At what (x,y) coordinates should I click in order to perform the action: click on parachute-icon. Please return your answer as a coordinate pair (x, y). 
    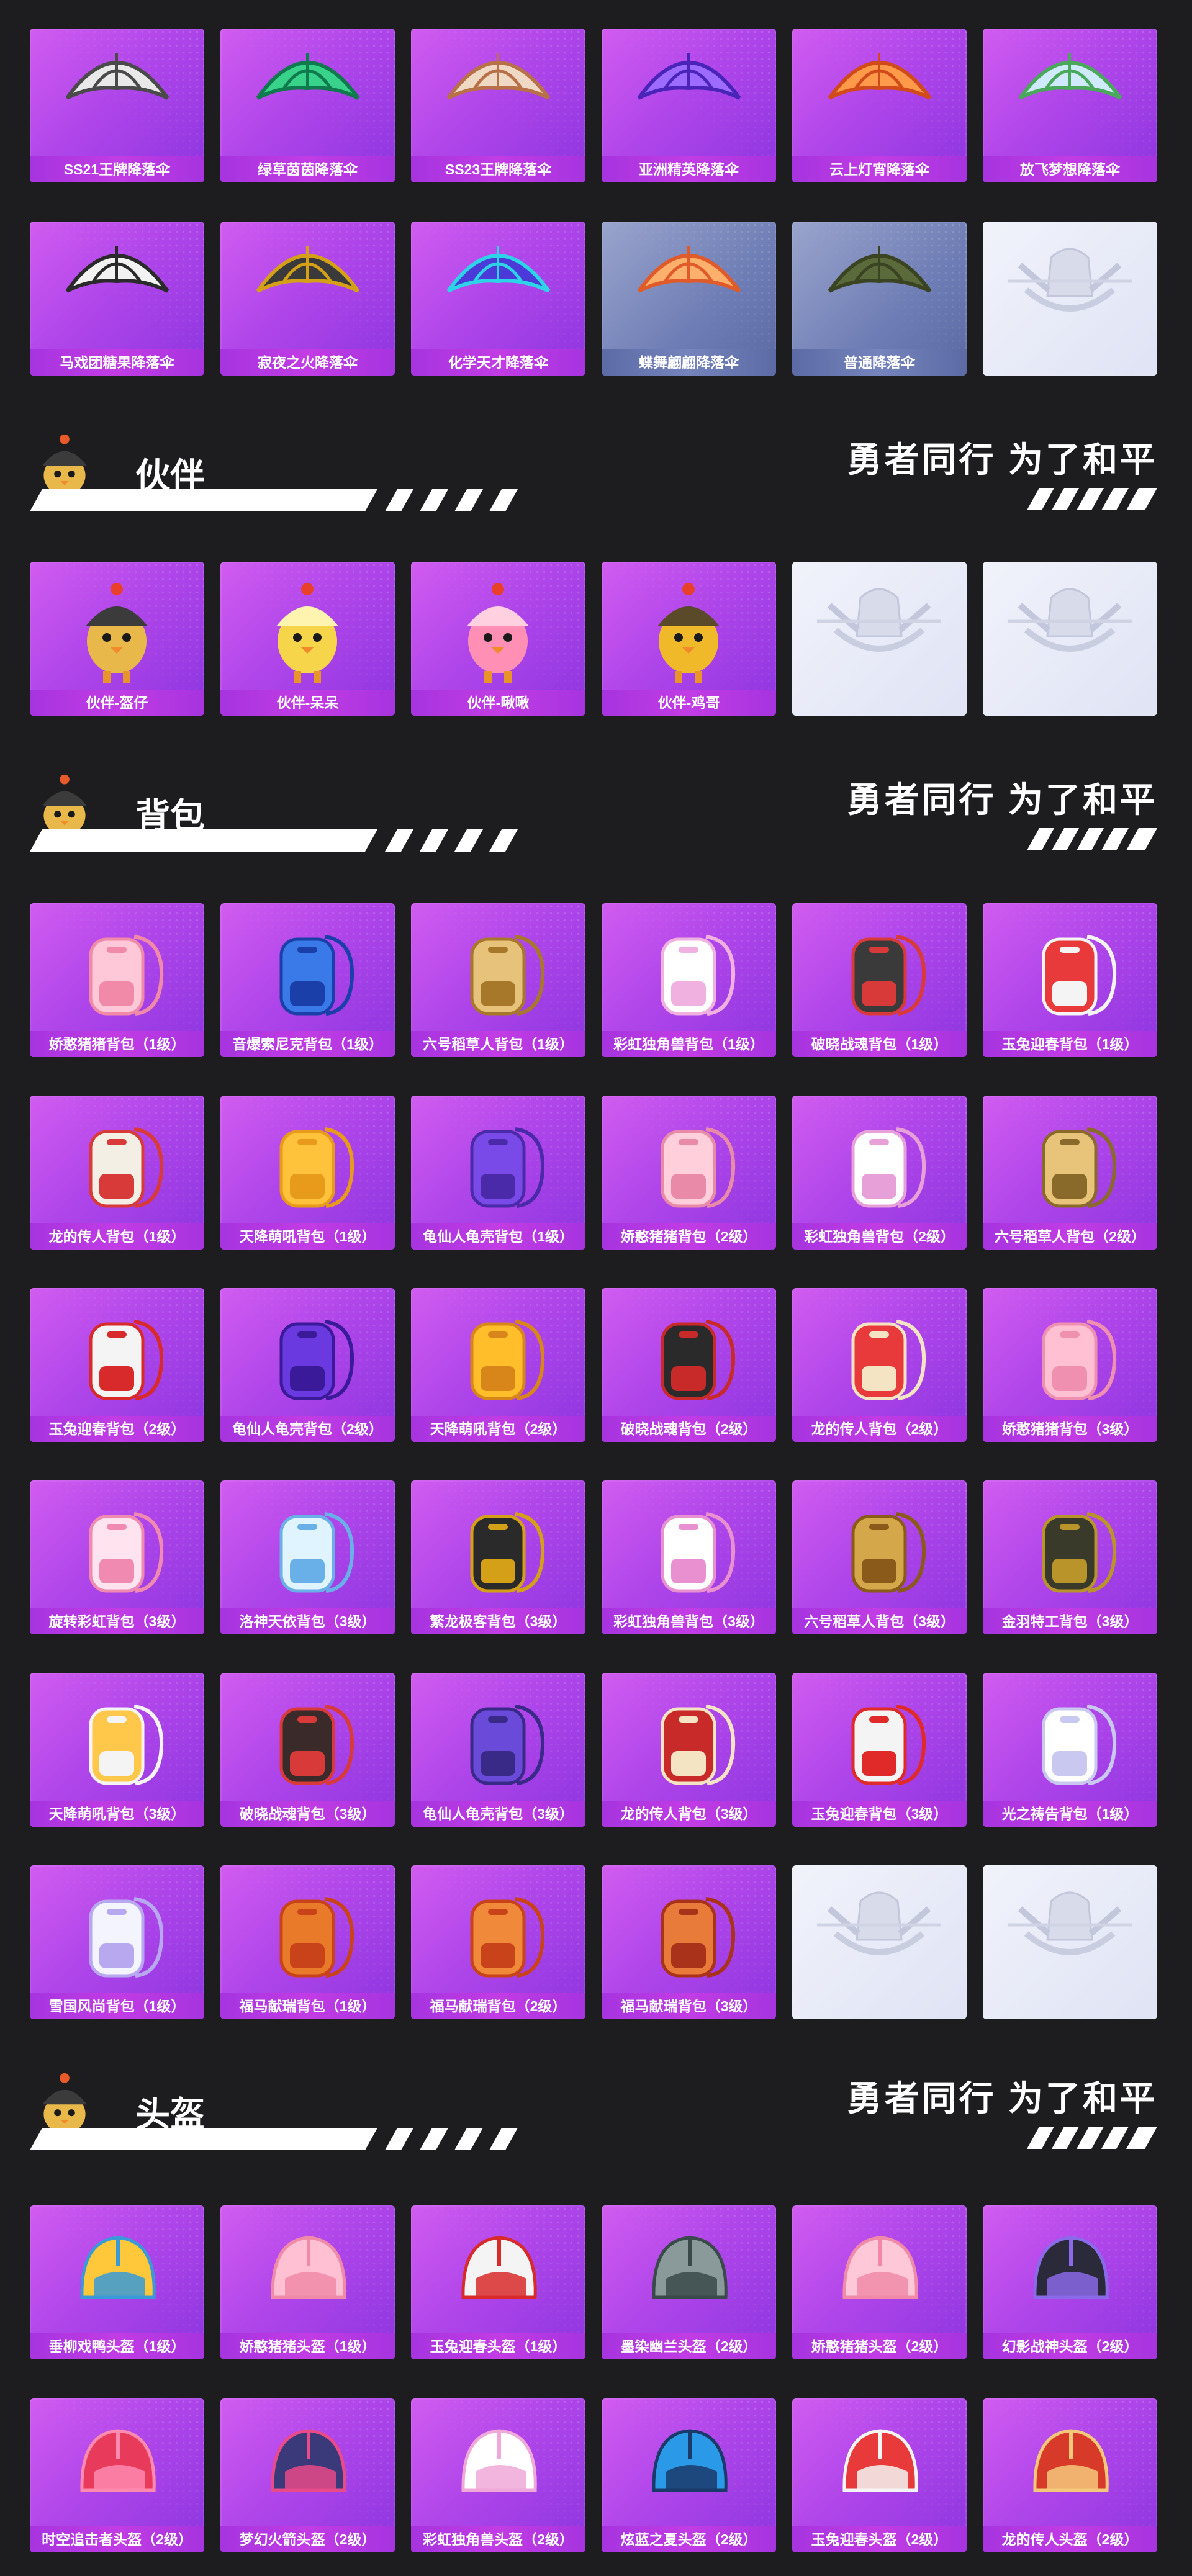
    Looking at the image, I should click on (689, 76).